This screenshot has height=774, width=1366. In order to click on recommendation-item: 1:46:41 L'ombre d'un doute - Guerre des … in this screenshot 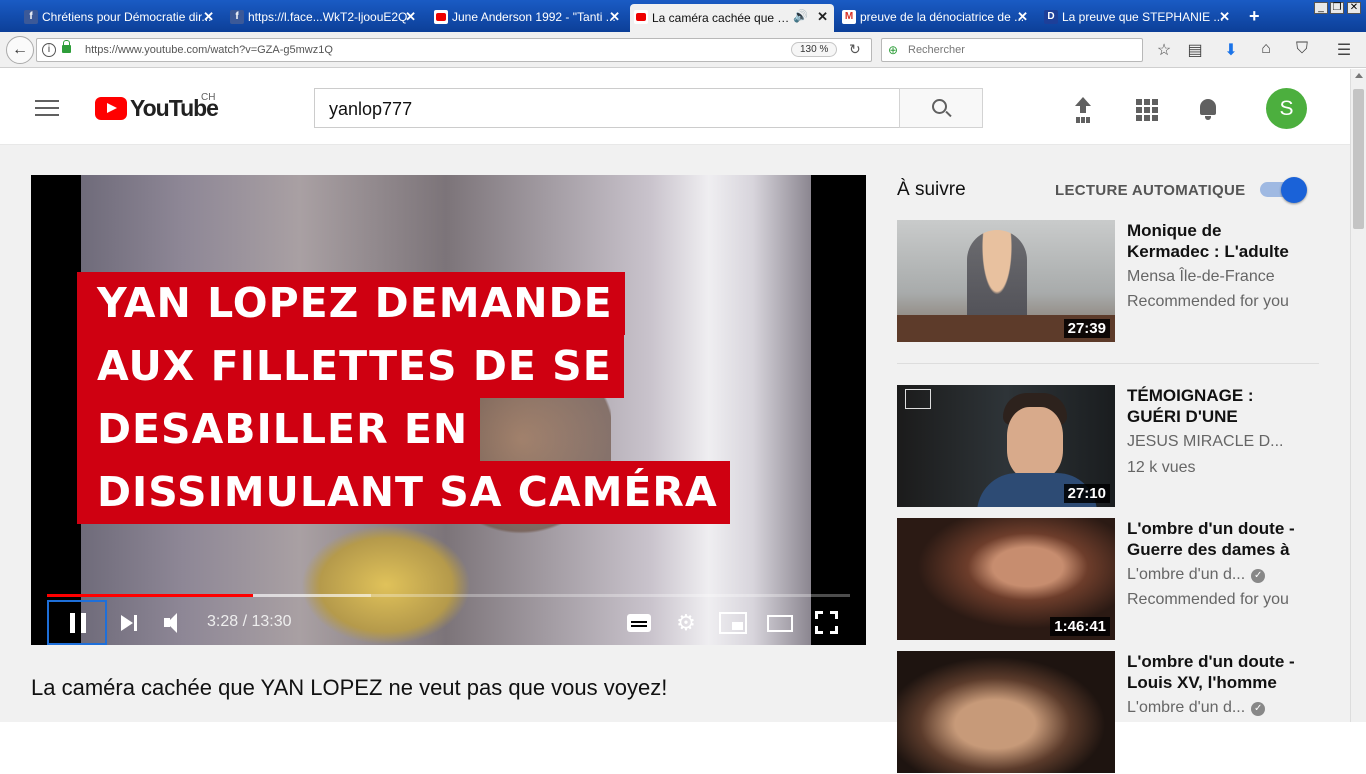, I will do `click(1112, 579)`.